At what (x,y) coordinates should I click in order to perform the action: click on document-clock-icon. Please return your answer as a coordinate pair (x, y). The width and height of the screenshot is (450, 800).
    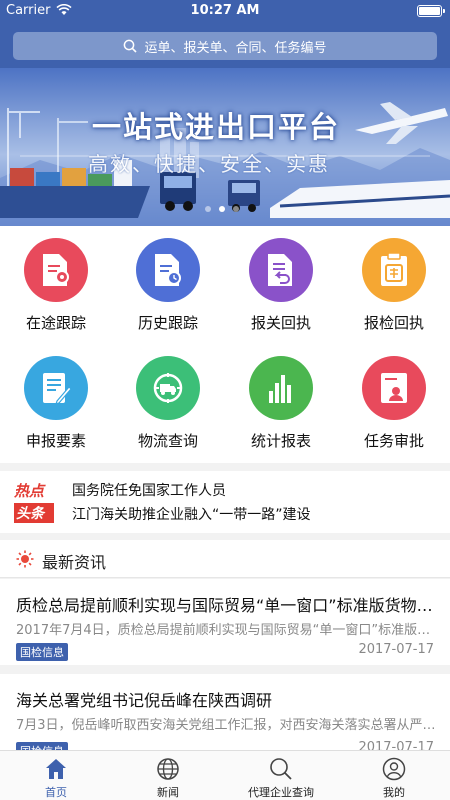
    Looking at the image, I should click on (168, 270).